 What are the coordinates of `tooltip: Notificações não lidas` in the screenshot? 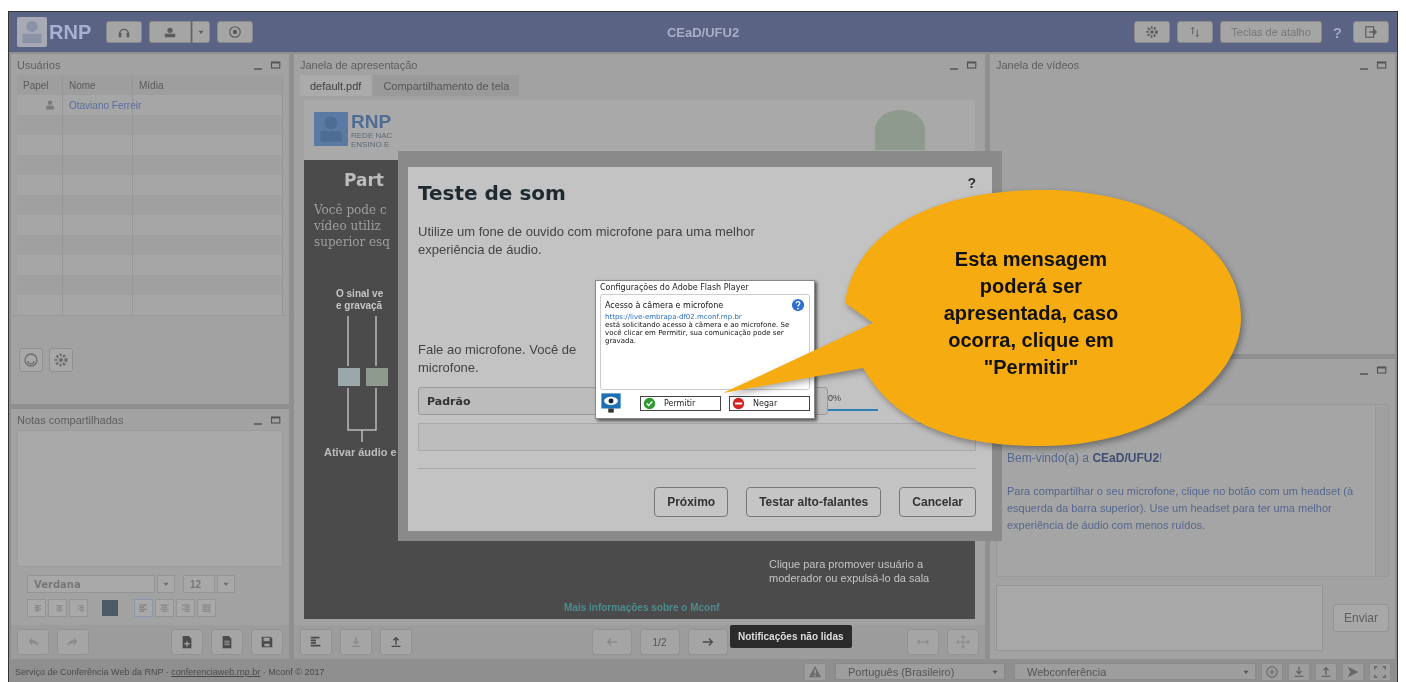 It's located at (791, 636).